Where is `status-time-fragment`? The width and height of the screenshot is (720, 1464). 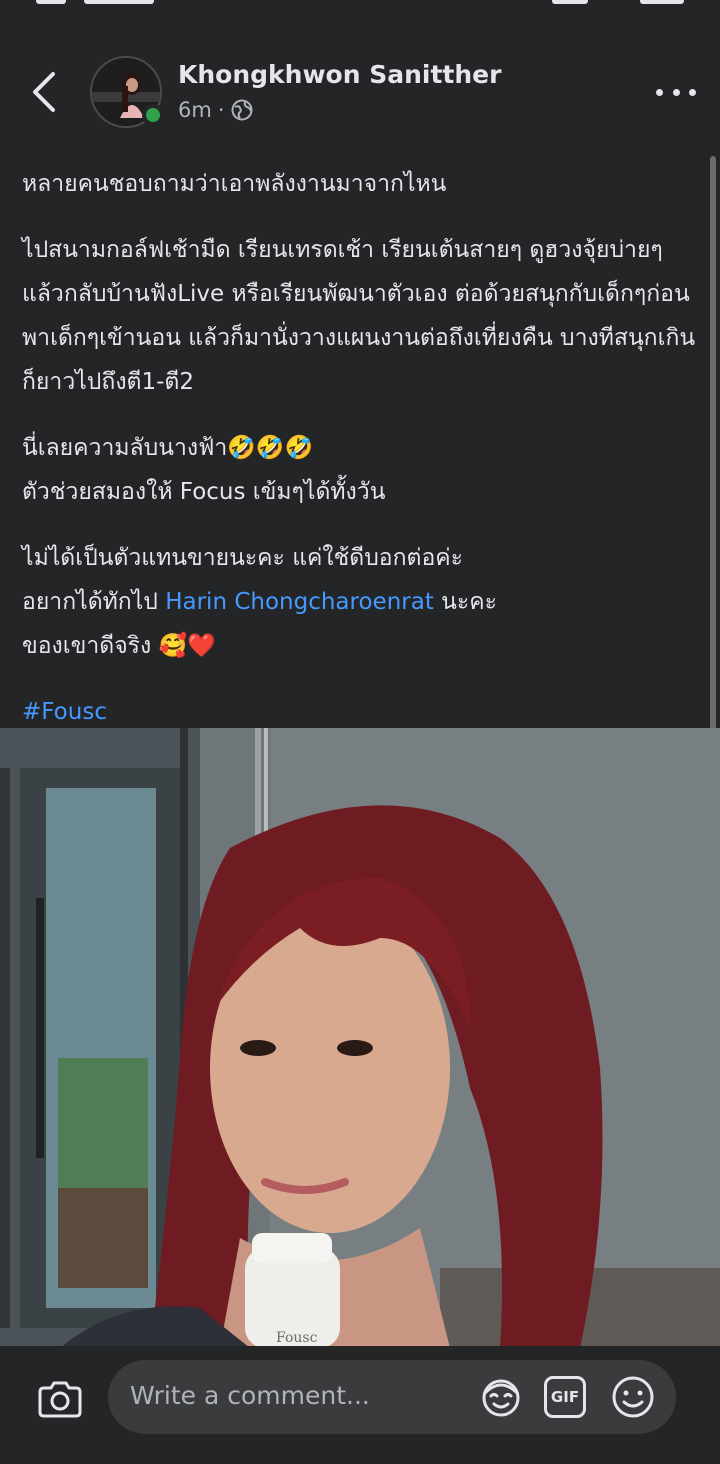
status-time-fragment is located at coordinates (119, 2).